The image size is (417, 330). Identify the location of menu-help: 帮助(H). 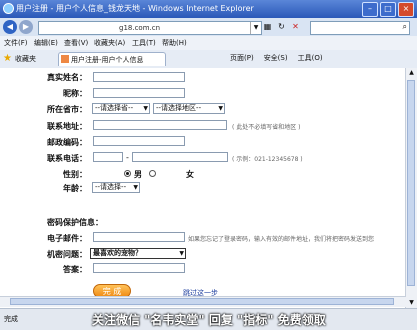
(174, 43).